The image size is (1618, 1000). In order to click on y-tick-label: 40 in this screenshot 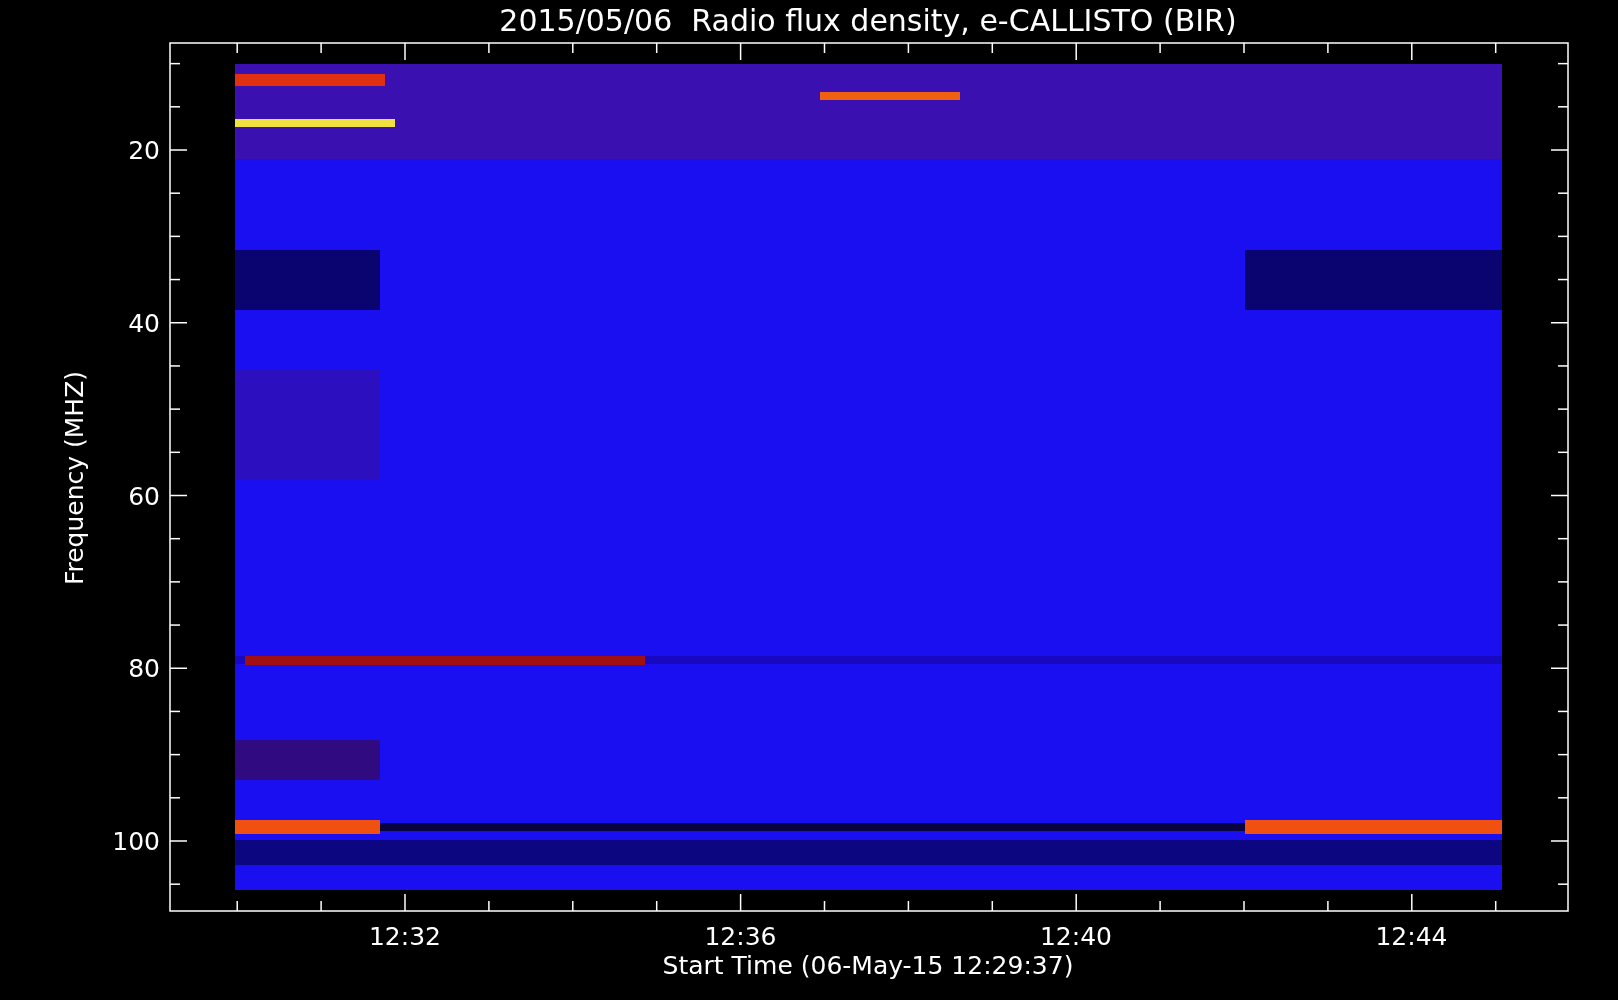, I will do `click(144, 323)`.